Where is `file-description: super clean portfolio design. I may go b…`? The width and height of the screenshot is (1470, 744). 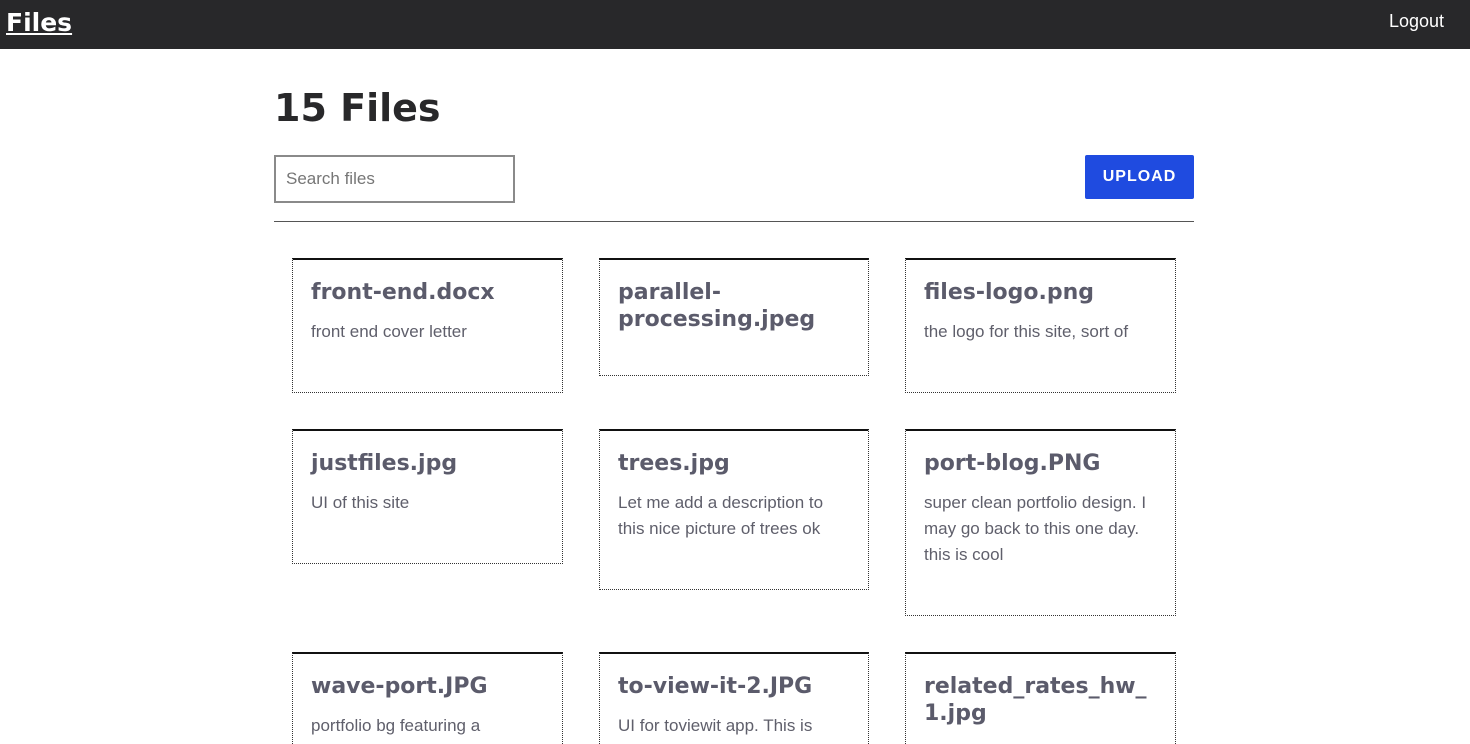 file-description: super clean portfolio design. I may go b… is located at coordinates (1035, 528).